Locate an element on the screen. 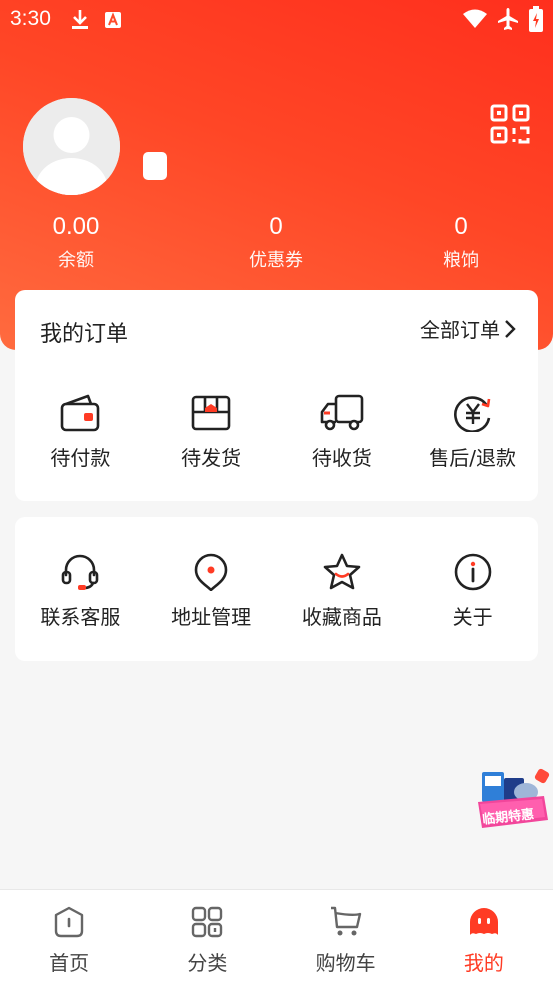  font-a-icon is located at coordinates (113, 22).